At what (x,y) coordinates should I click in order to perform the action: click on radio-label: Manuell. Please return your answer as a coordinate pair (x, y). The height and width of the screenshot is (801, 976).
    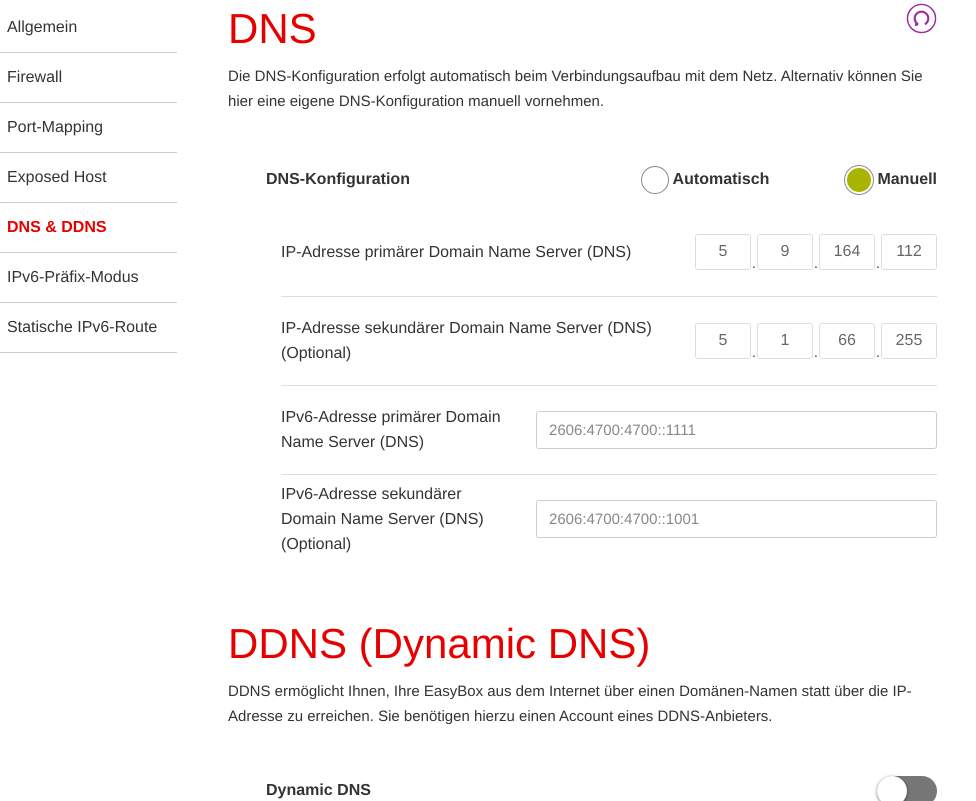
    Looking at the image, I should click on (907, 180).